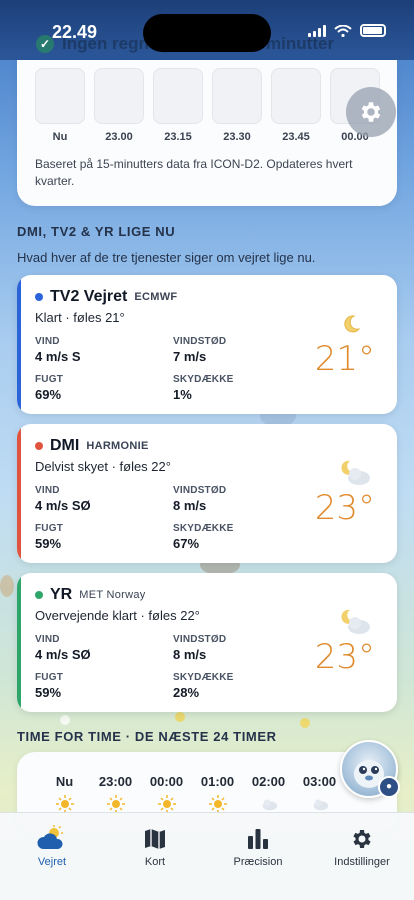 The height and width of the screenshot is (900, 414). I want to click on hour-label: Nu, so click(64, 781).